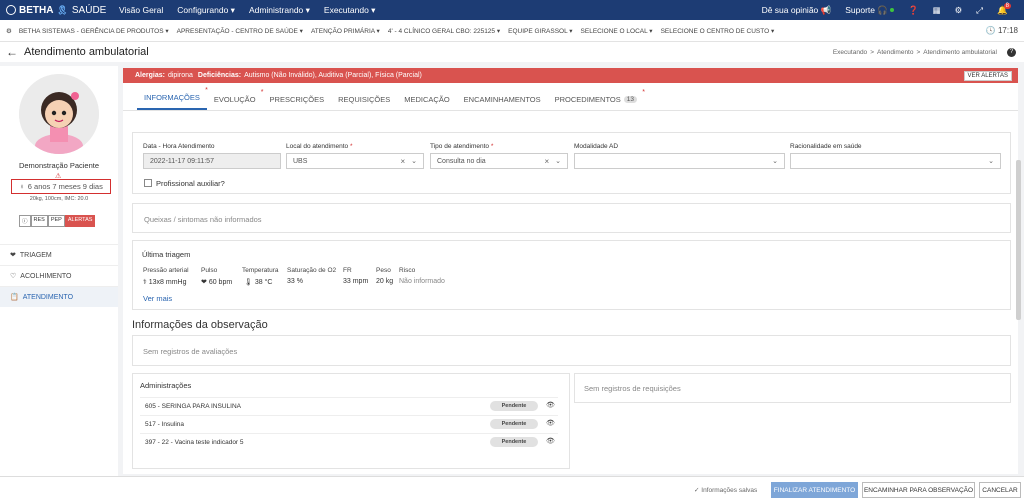 This screenshot has width=1024, height=502. Describe the element at coordinates (850, 52) in the screenshot. I see `breadcrumb-item: Executando` at that location.